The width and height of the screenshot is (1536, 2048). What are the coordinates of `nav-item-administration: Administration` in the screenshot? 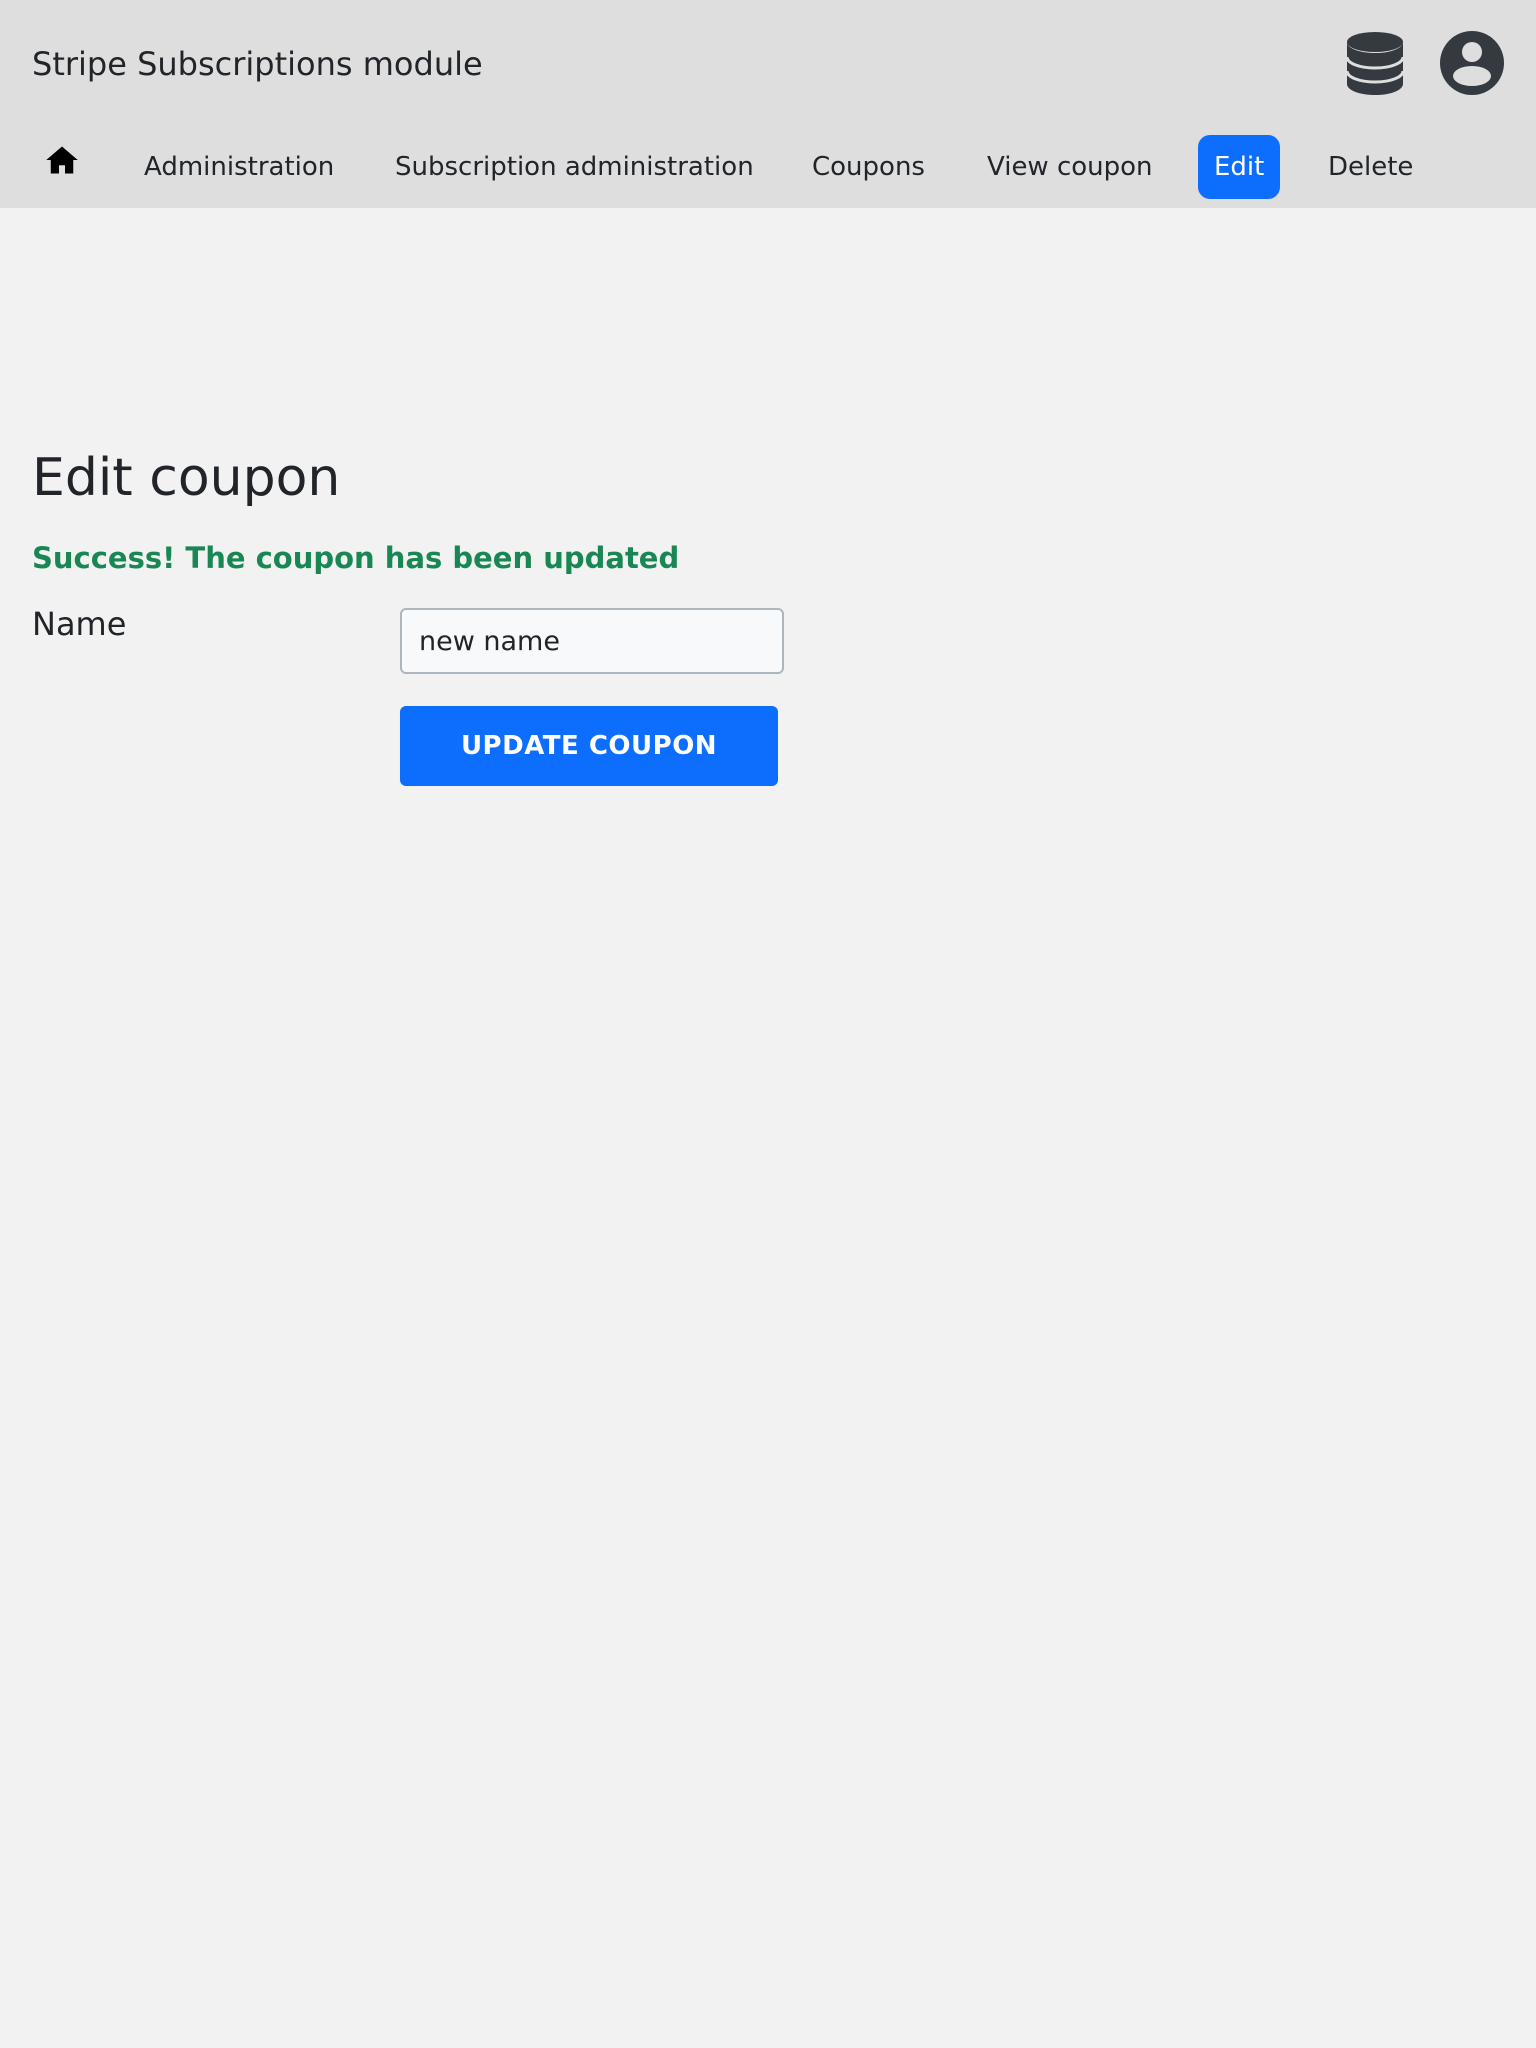 It's located at (239, 167).